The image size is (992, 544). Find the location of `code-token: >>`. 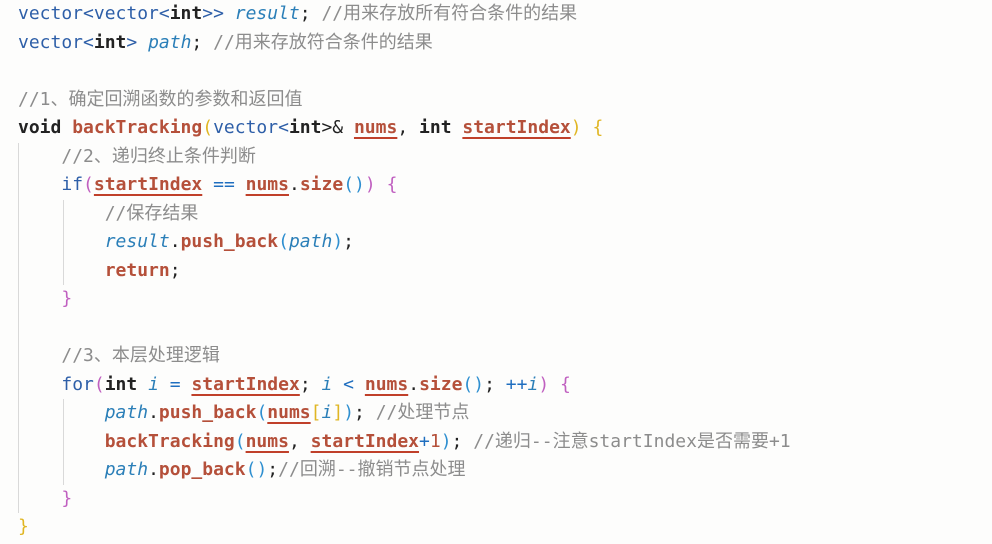

code-token: >> is located at coordinates (218, 13).